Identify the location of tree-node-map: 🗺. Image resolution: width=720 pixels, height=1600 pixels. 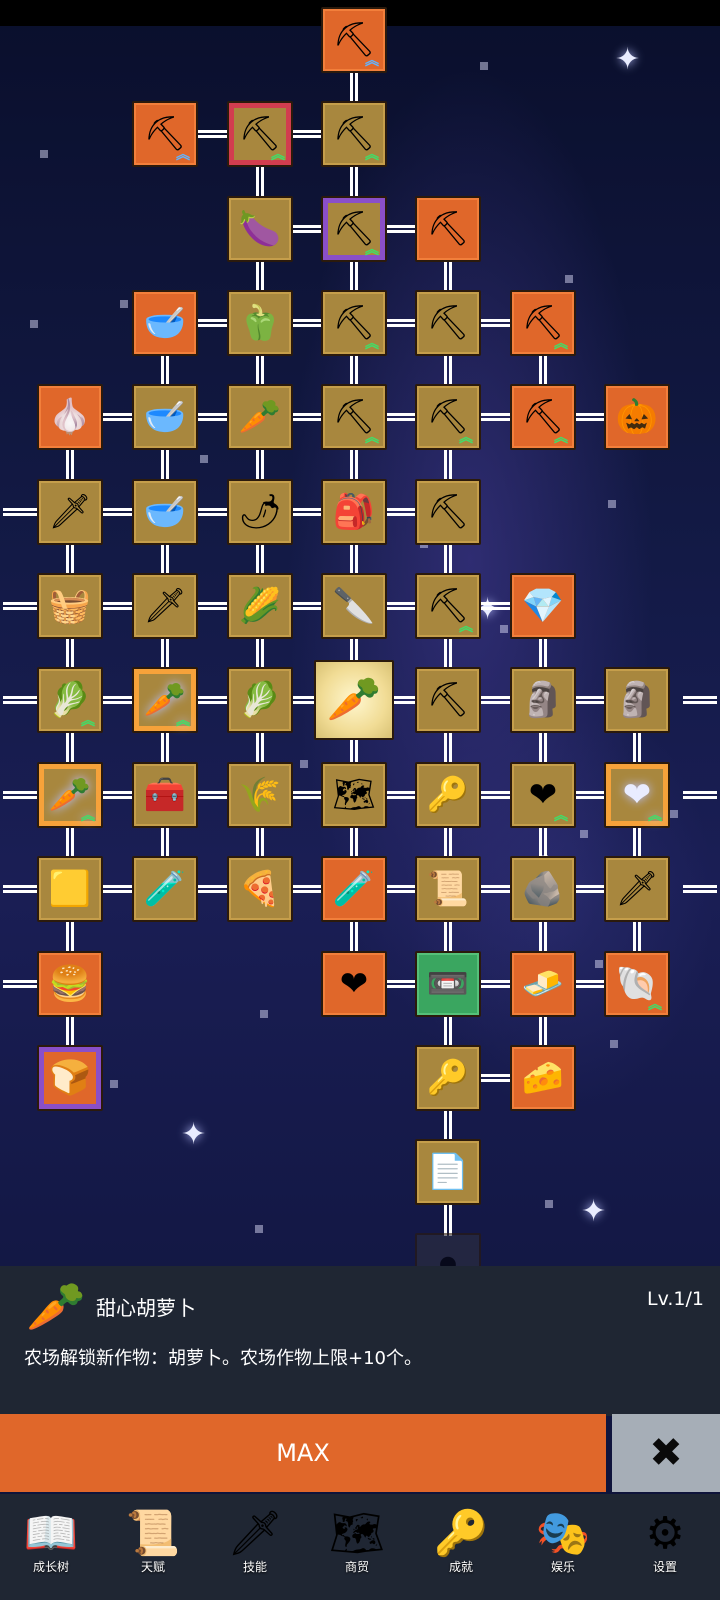
(354, 795).